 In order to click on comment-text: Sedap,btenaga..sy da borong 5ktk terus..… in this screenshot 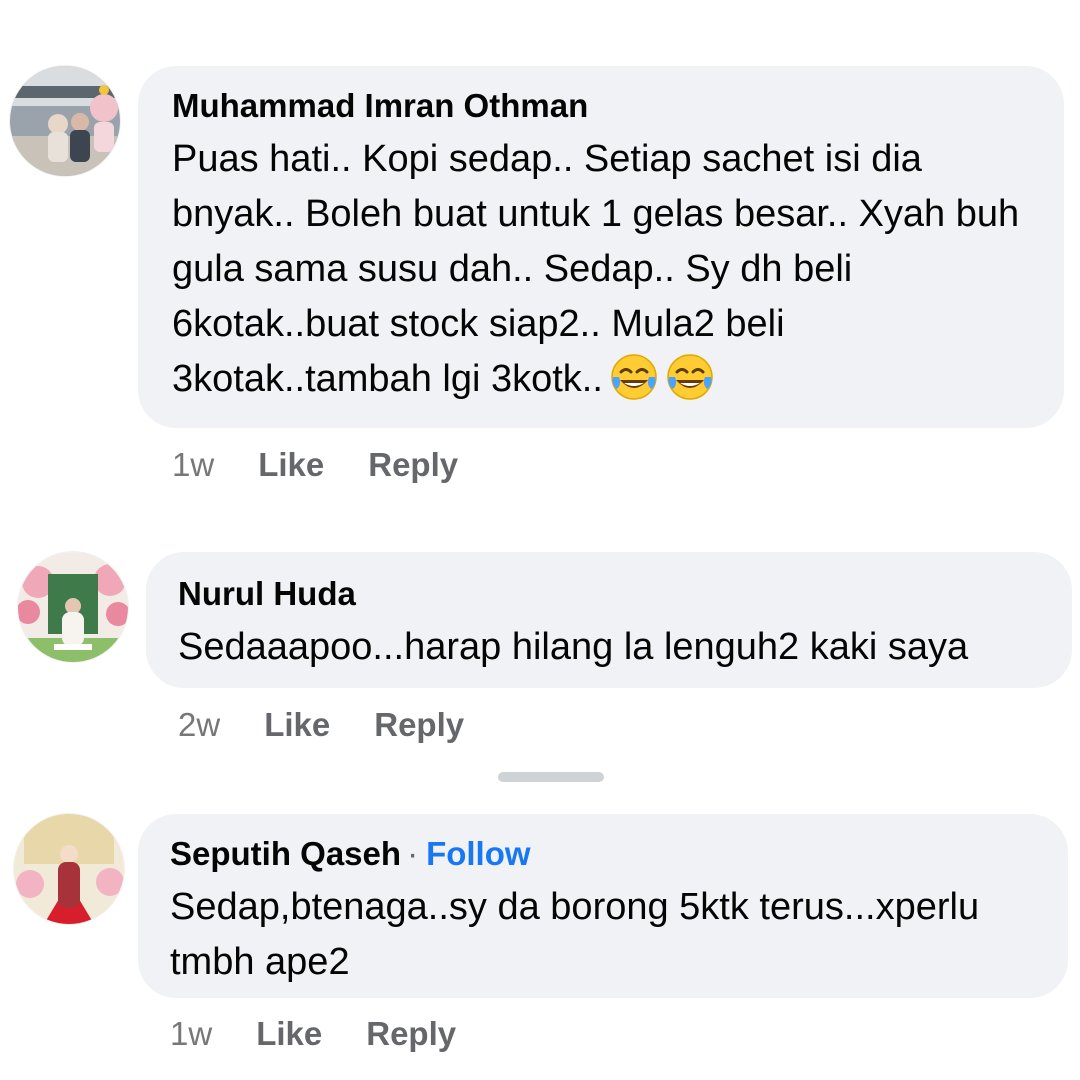, I will do `click(575, 934)`.